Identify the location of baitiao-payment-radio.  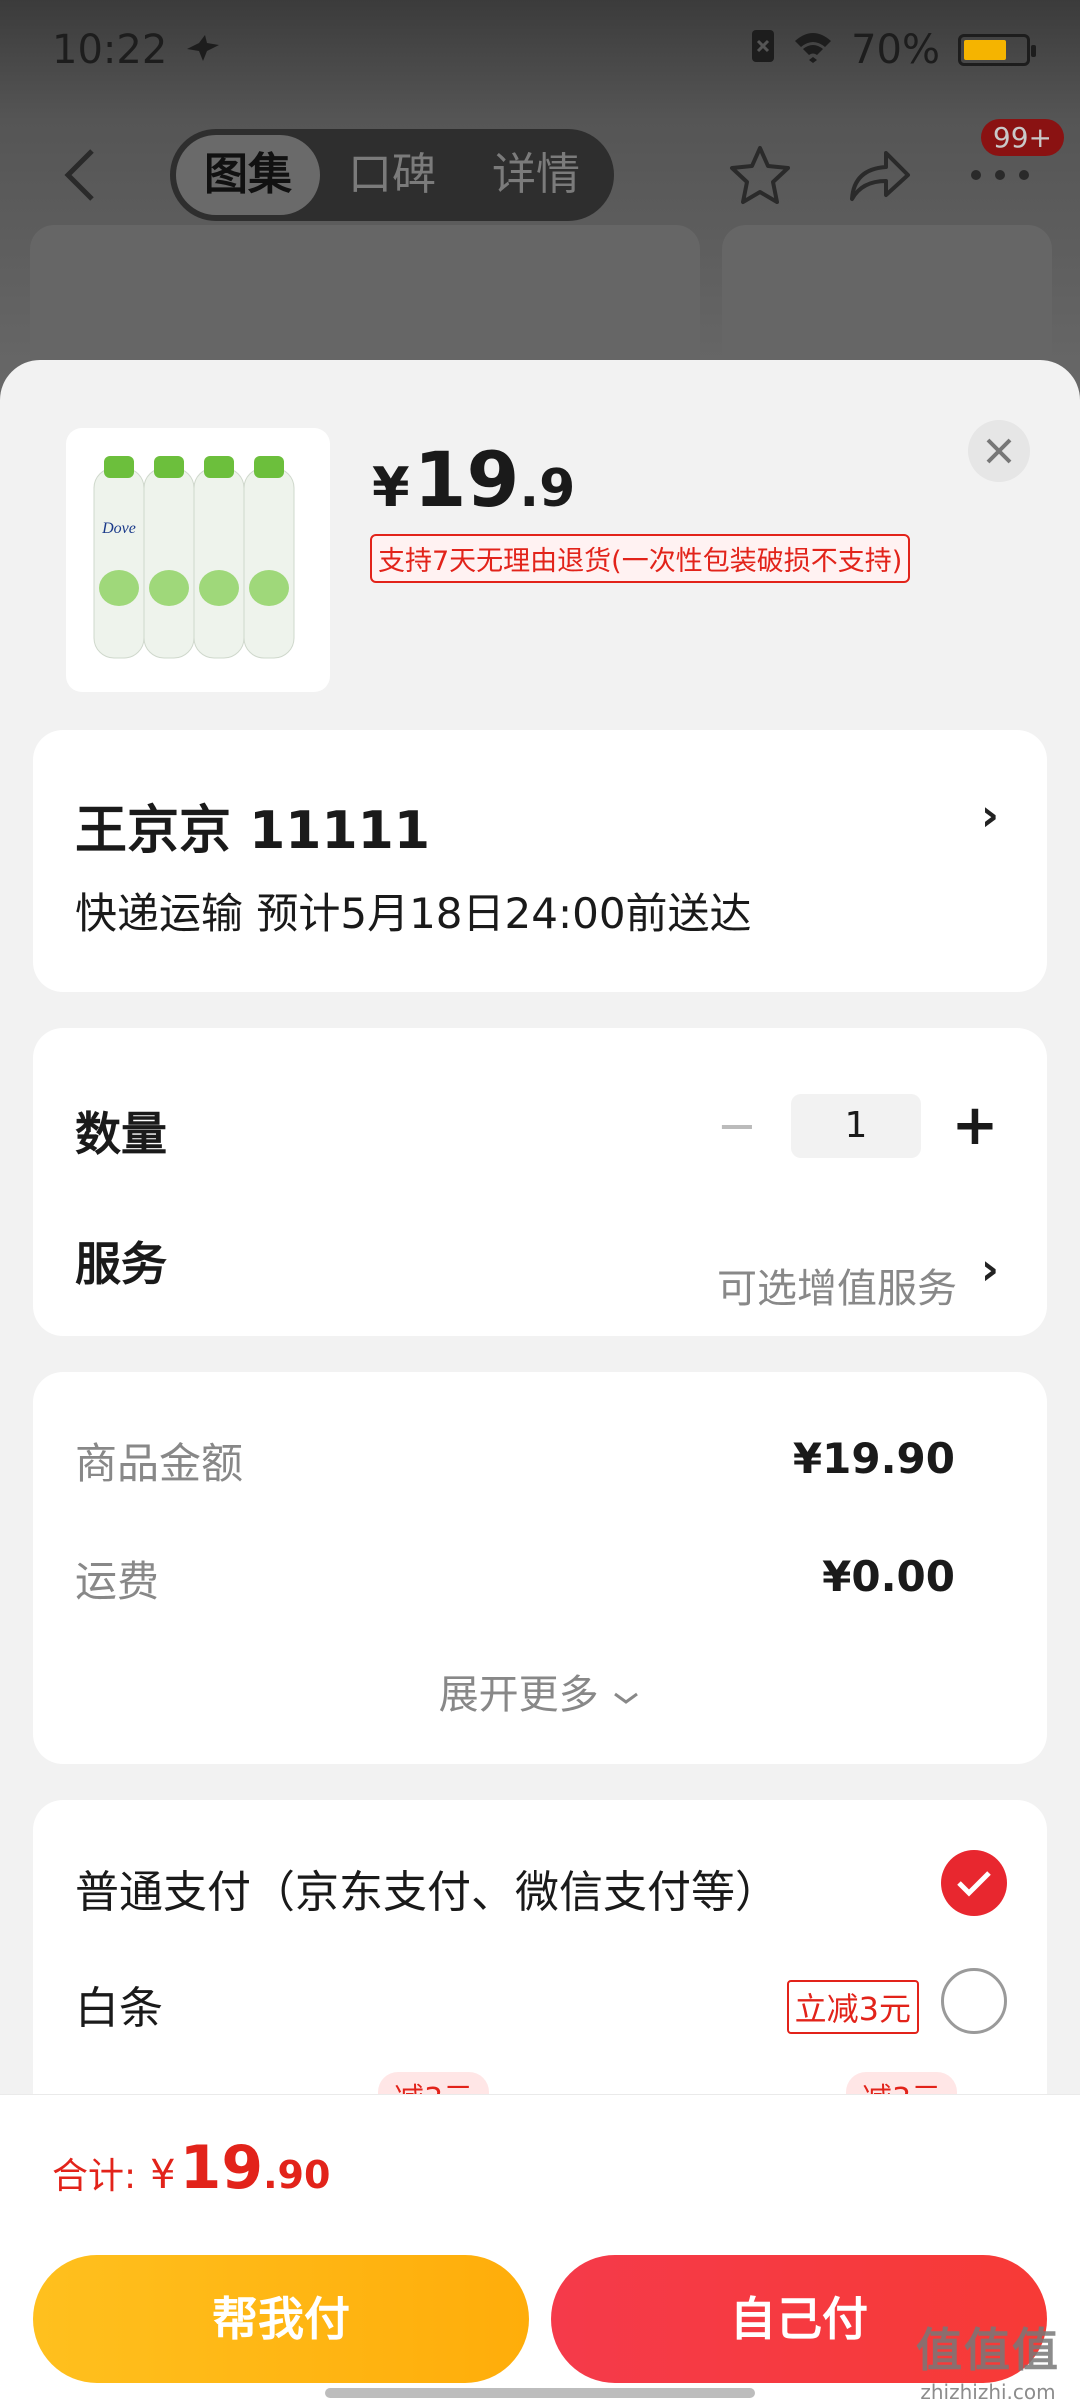
(974, 2001).